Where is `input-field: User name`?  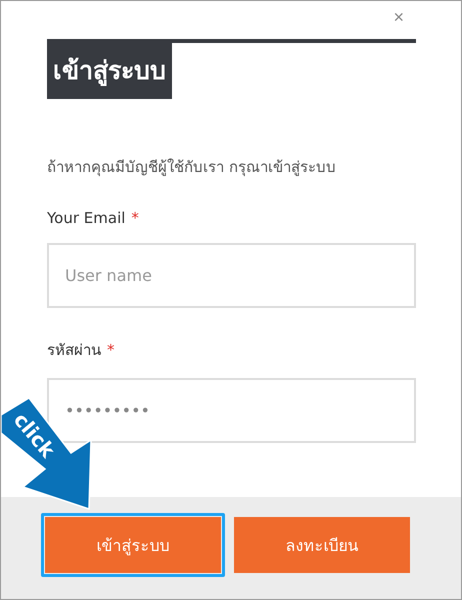 input-field: User name is located at coordinates (231, 275).